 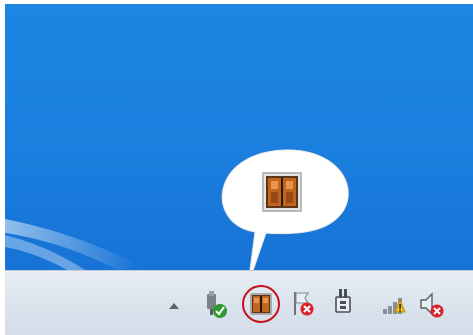 What do you see at coordinates (433, 305) in the screenshot?
I see `volume-muted-icon` at bounding box center [433, 305].